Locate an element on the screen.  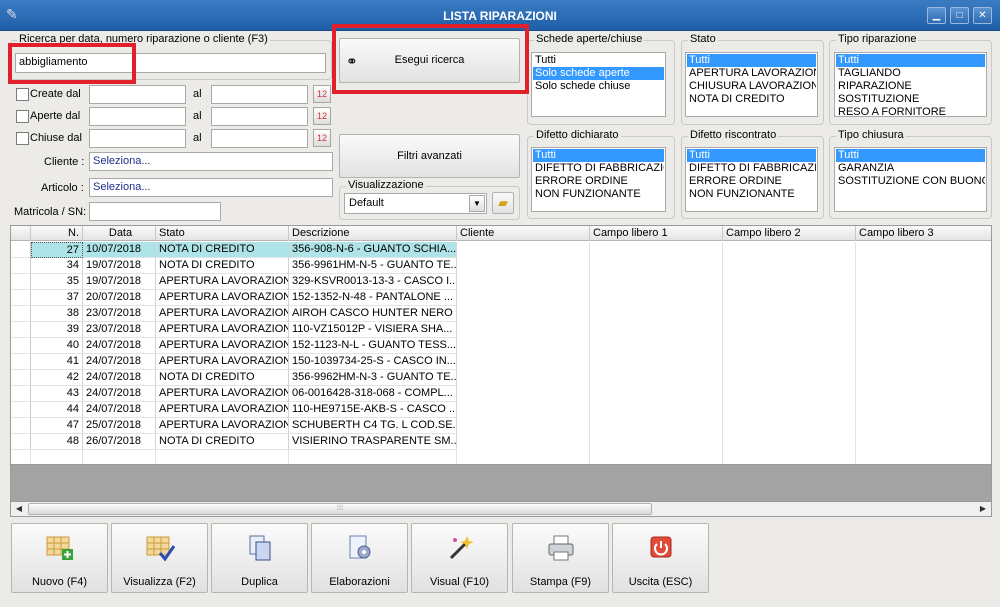
opened-checkbox is located at coordinates (22, 116).